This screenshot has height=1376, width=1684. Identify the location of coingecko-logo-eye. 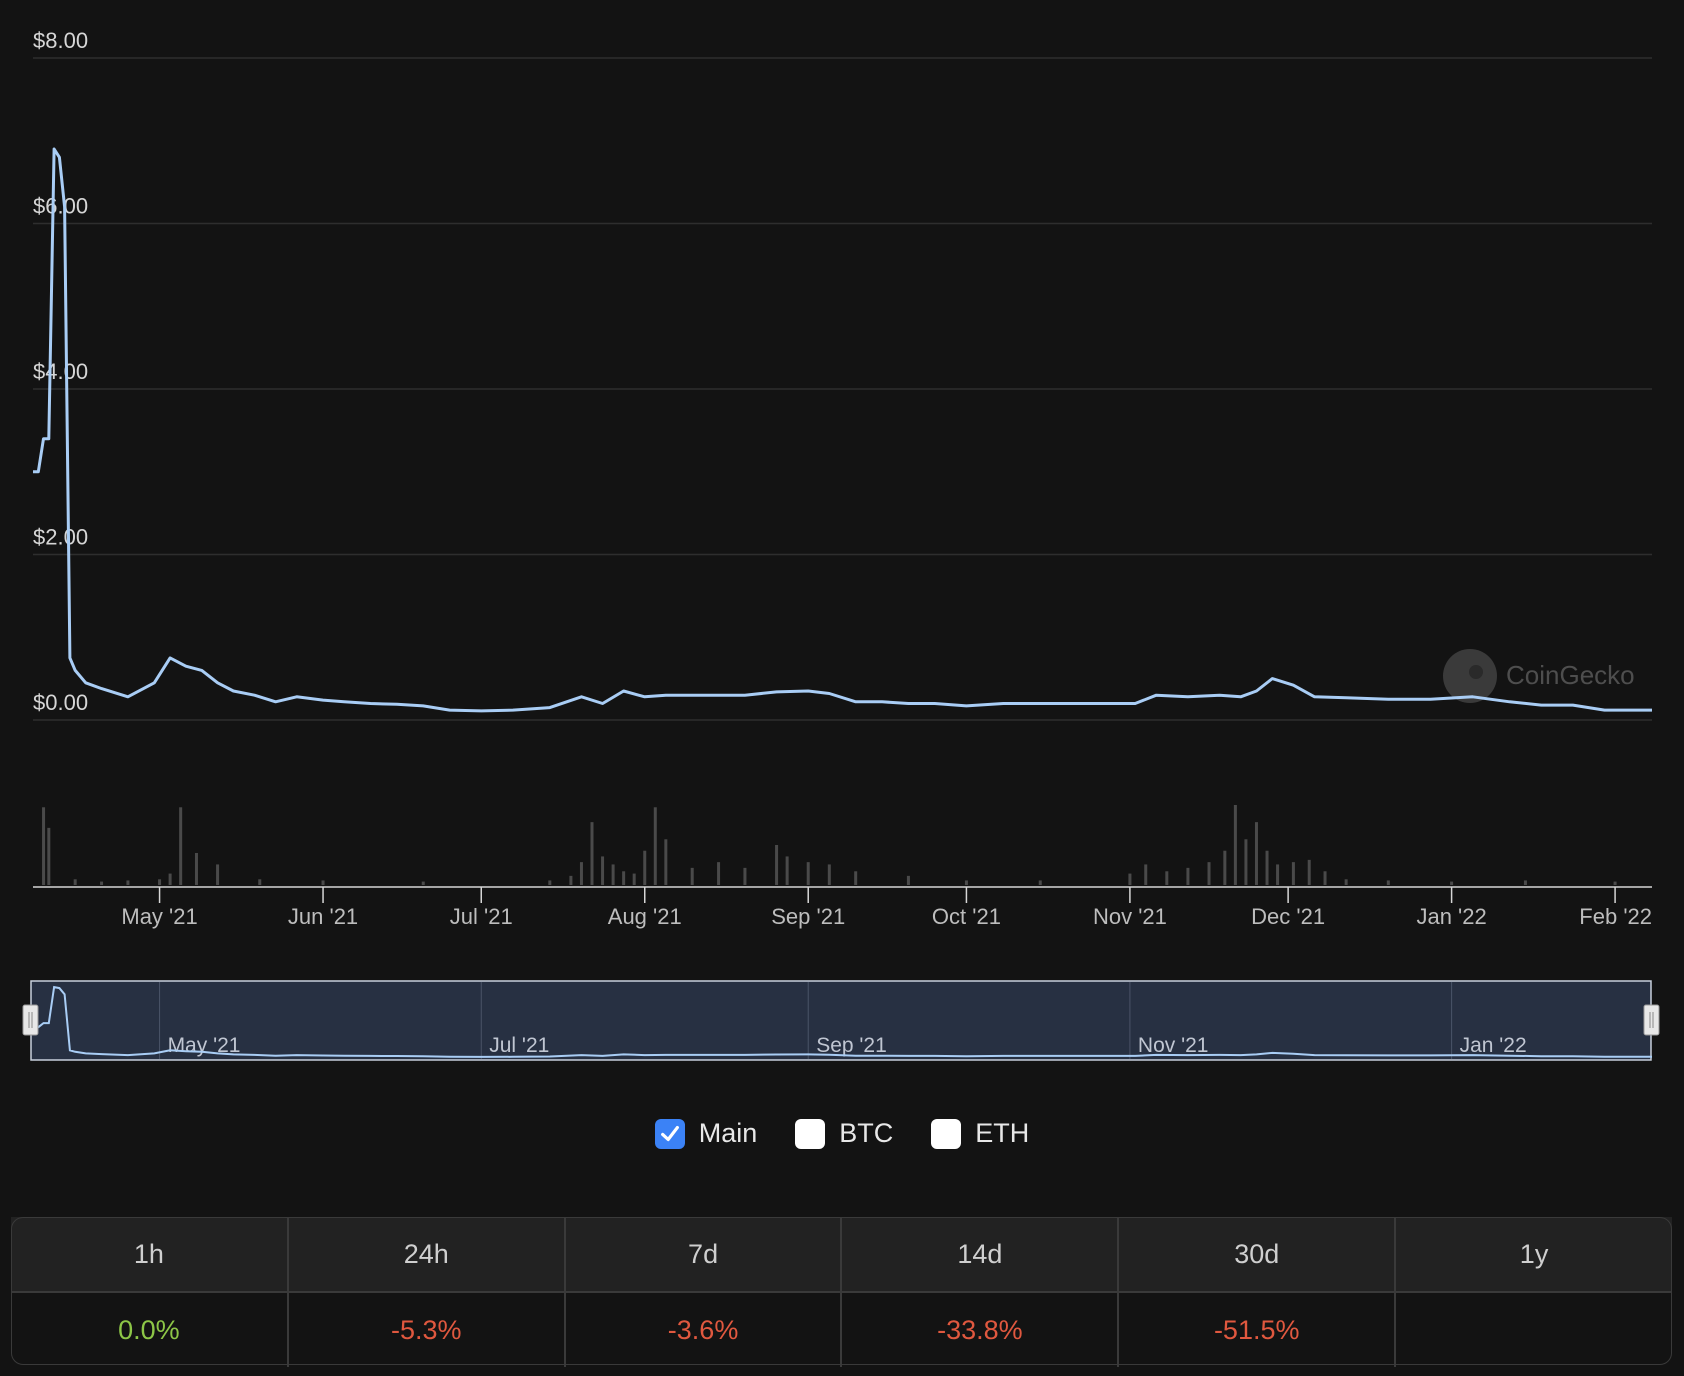
(1476, 672).